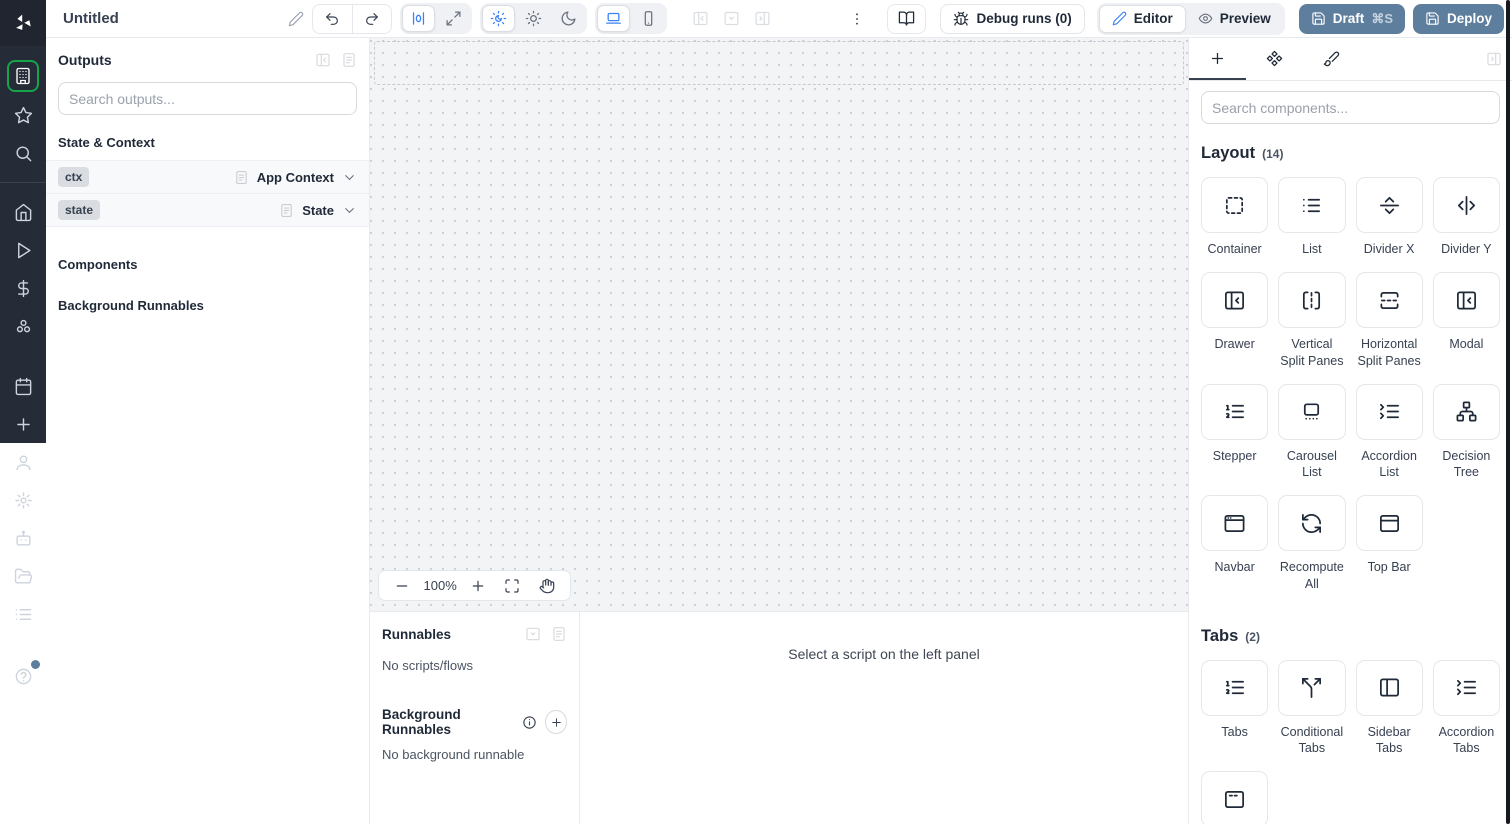  What do you see at coordinates (207, 98) in the screenshot?
I see `outputs-search-input` at bounding box center [207, 98].